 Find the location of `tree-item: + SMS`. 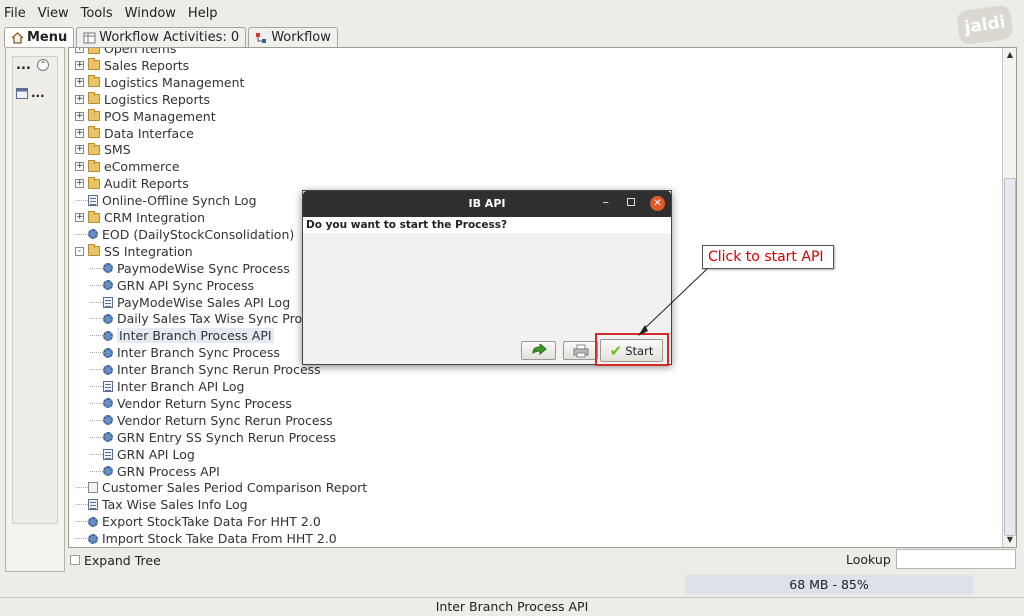

tree-item: + SMS is located at coordinates (103, 149).